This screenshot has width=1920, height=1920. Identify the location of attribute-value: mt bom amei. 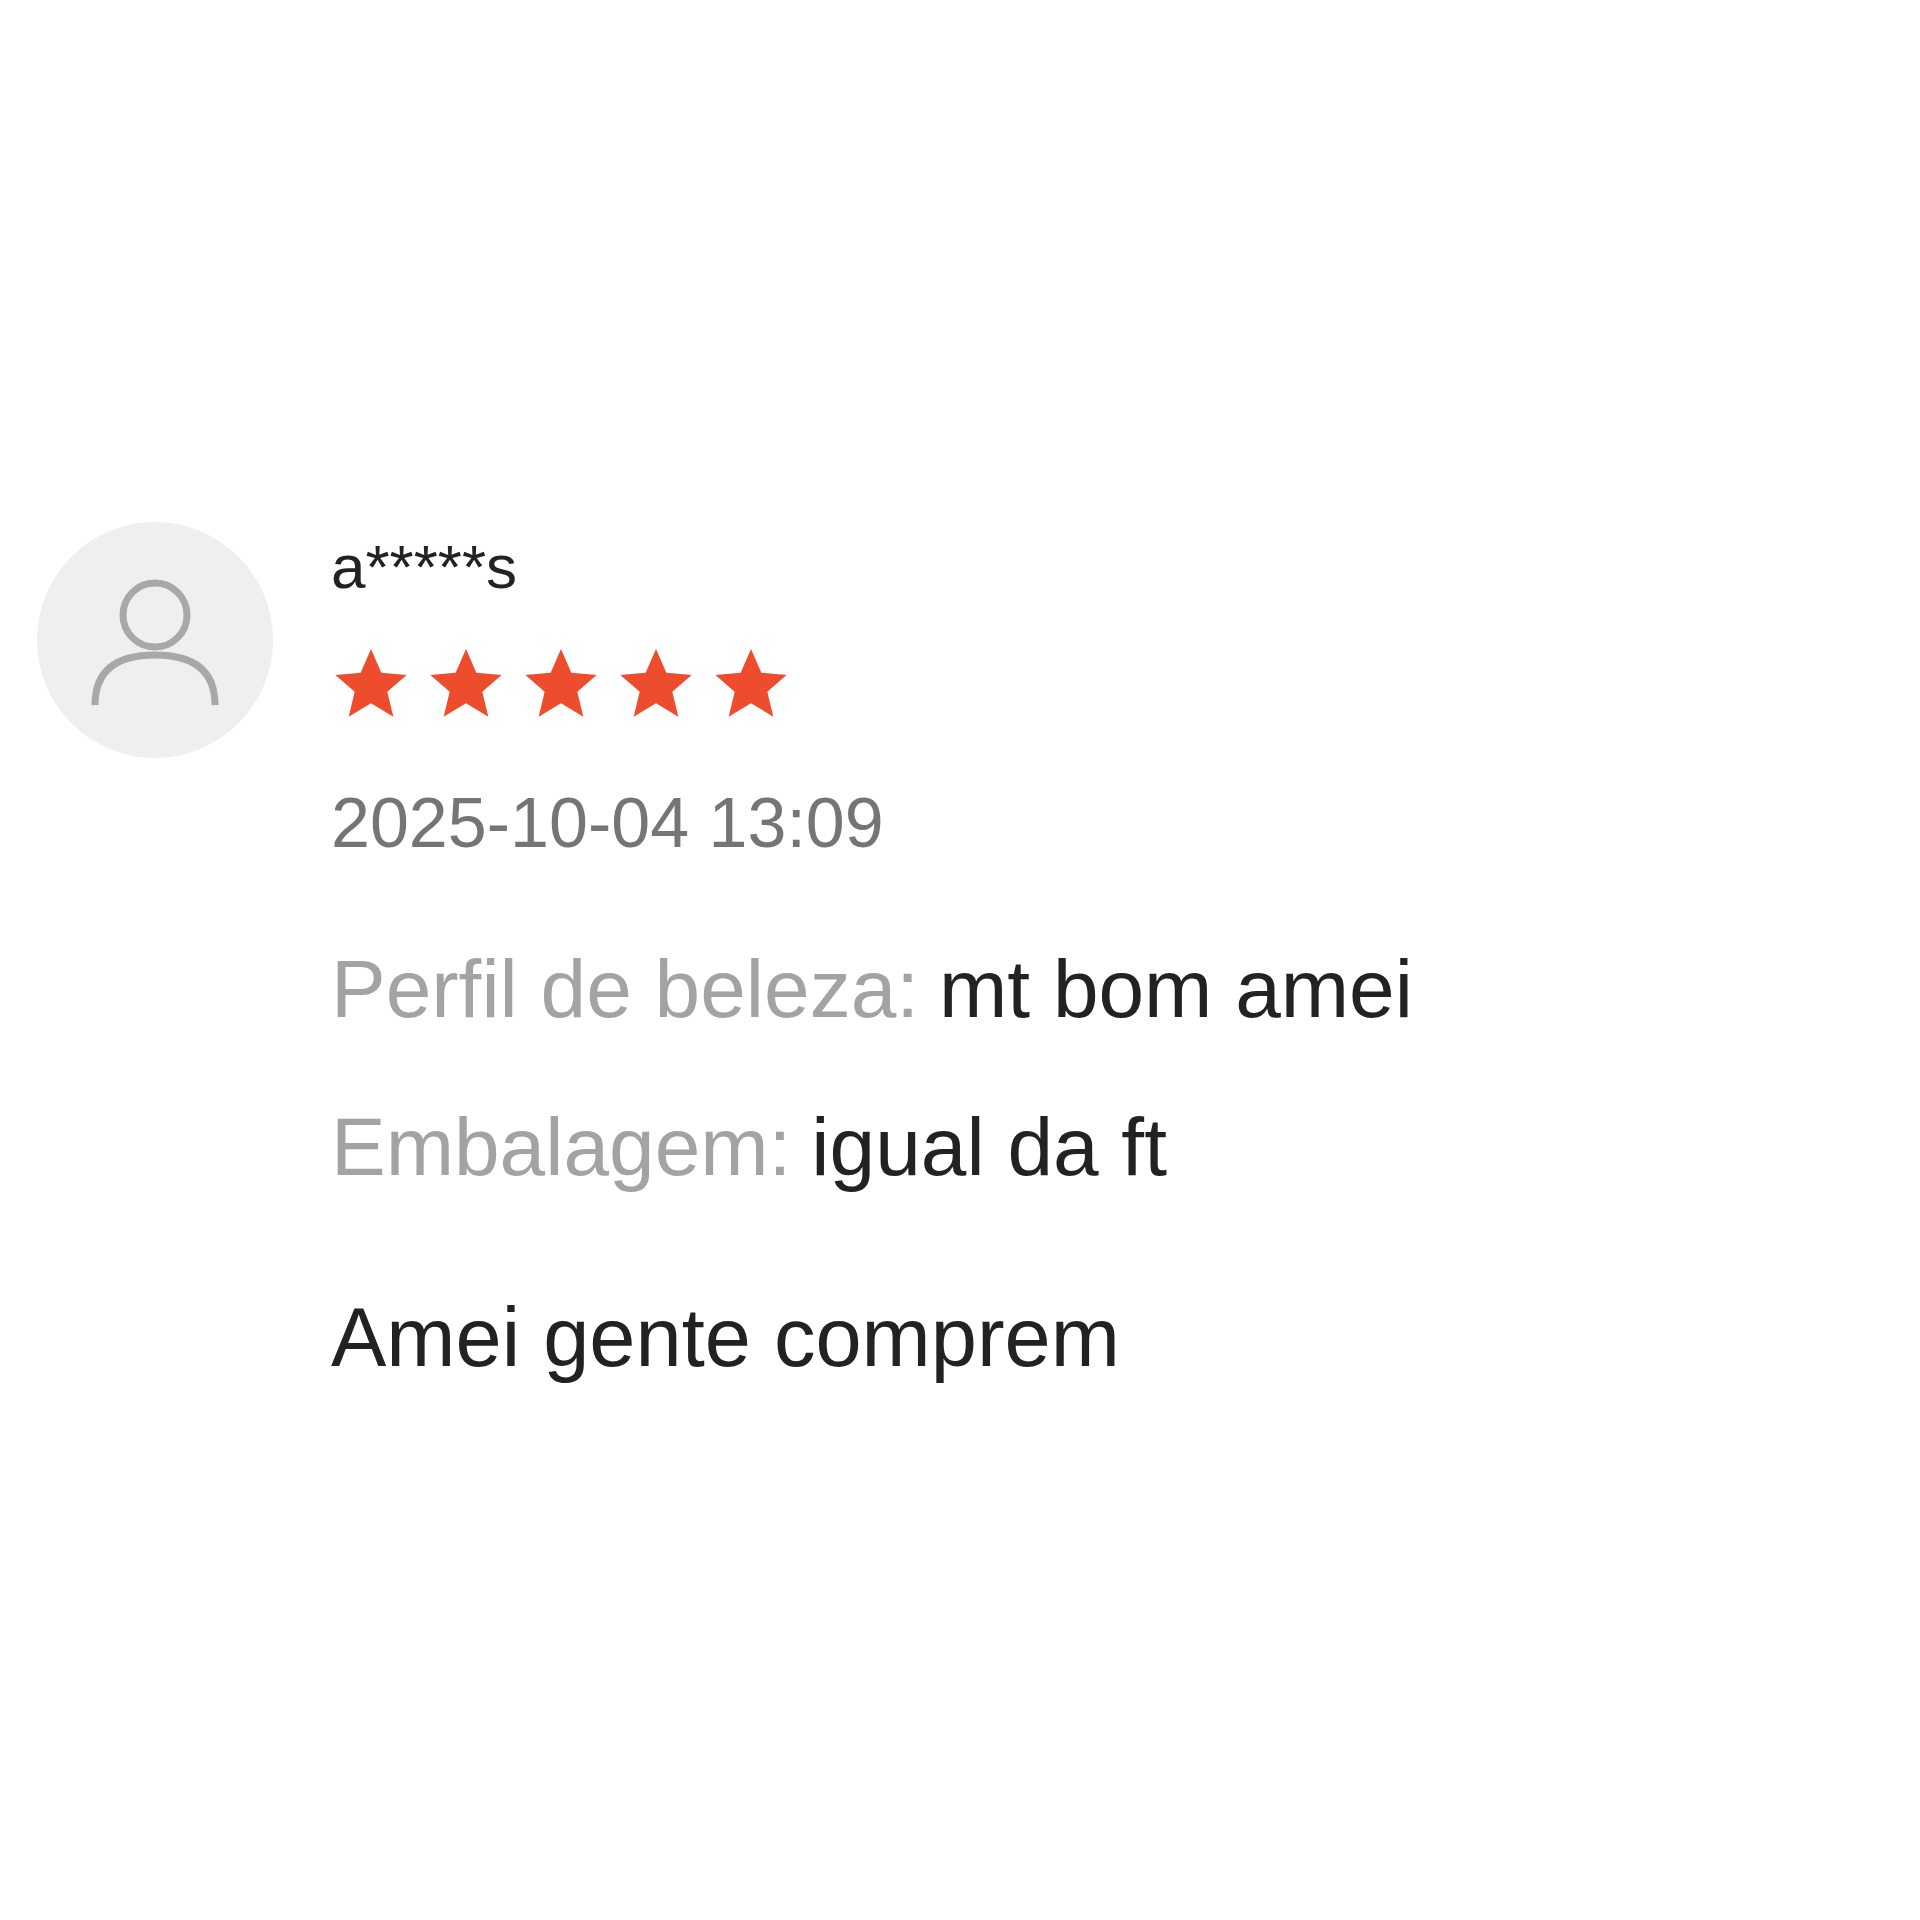
(1176, 989).